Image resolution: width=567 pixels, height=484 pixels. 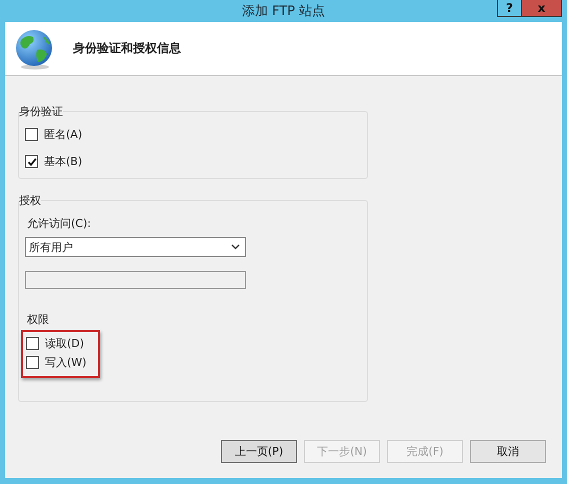 What do you see at coordinates (135, 280) in the screenshot?
I see `input-field` at bounding box center [135, 280].